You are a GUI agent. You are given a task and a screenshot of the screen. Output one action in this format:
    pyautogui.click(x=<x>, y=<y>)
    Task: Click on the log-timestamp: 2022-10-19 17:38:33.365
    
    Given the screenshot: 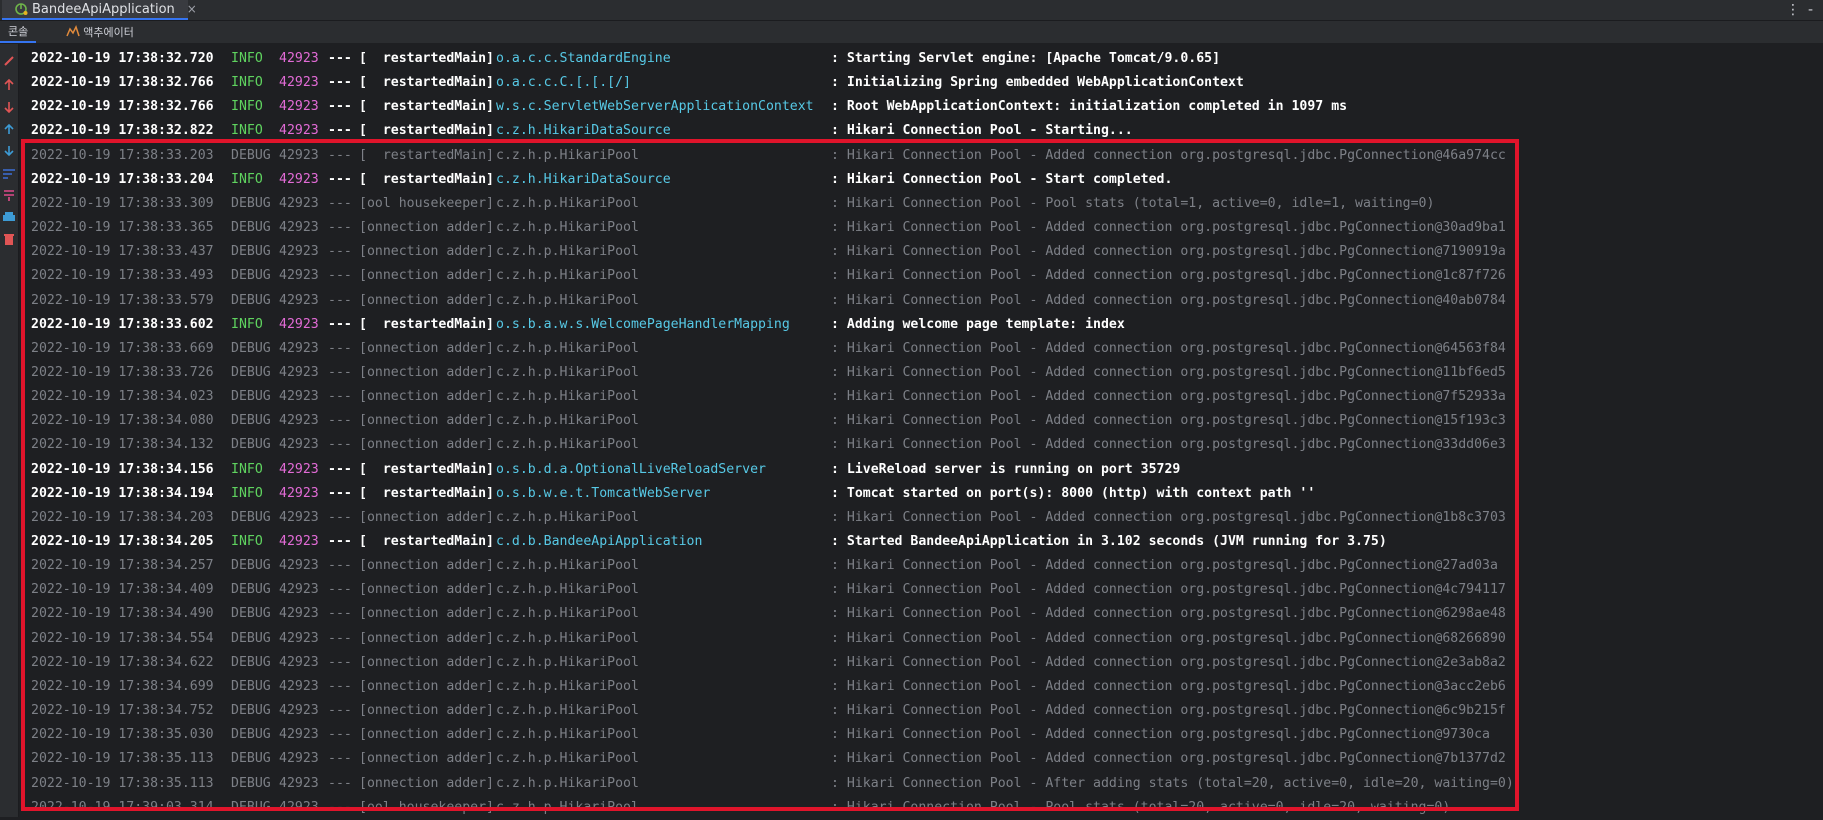 What is the action you would take?
    pyautogui.click(x=122, y=228)
    